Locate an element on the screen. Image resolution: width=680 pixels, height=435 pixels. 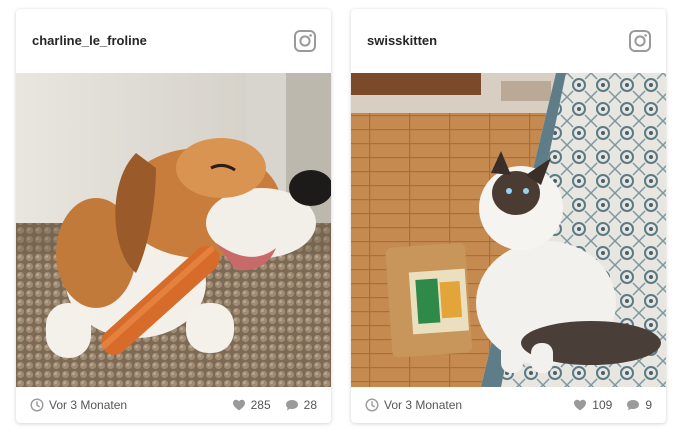
post-footer: Vor 3 Monaten 285 28 is located at coordinates (173, 405).